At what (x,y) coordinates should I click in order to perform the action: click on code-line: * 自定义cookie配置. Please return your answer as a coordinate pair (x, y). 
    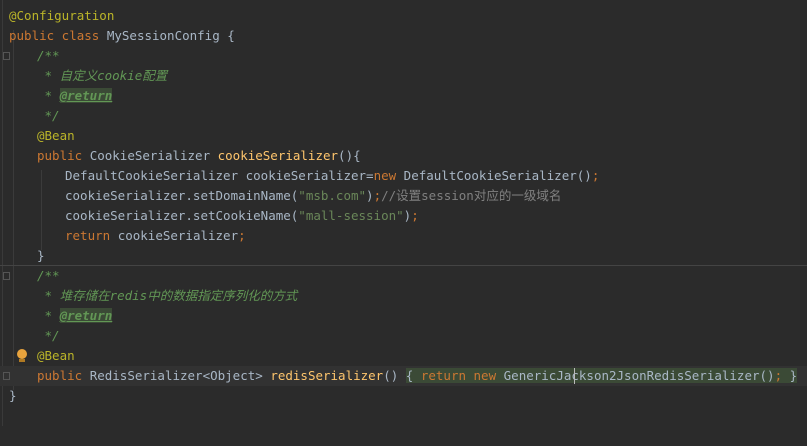
    Looking at the image, I should click on (403, 76).